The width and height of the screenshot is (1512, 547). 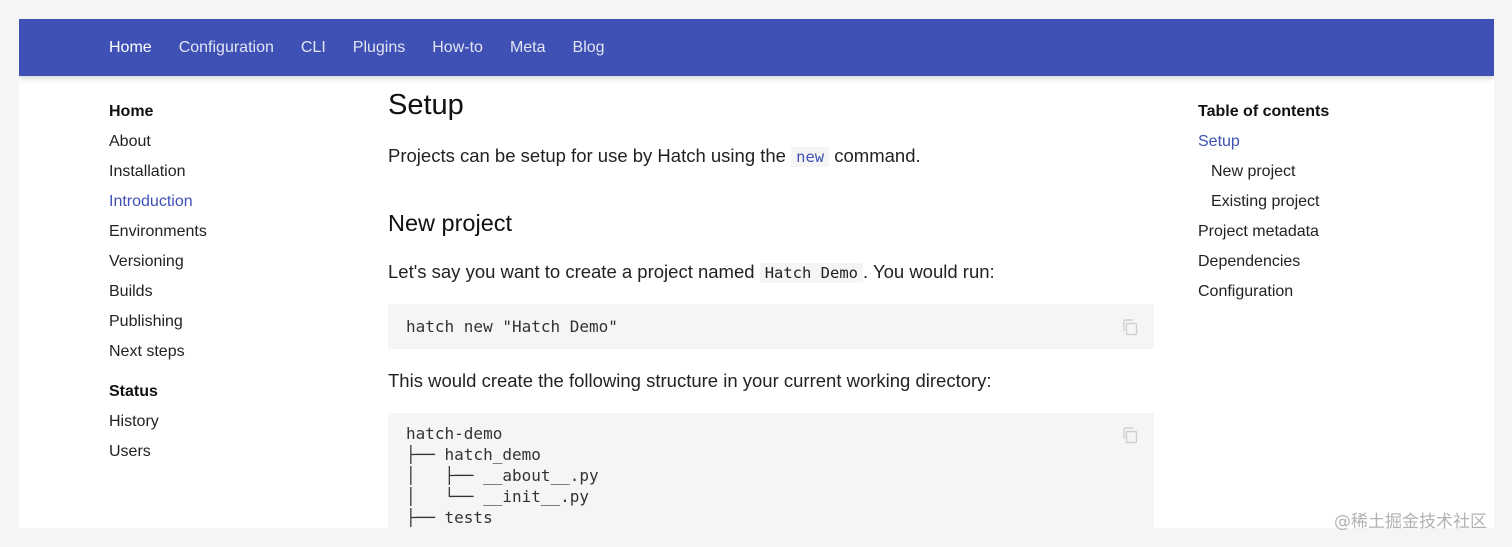 What do you see at coordinates (875, 155) in the screenshot?
I see `intro-text-after: command.` at bounding box center [875, 155].